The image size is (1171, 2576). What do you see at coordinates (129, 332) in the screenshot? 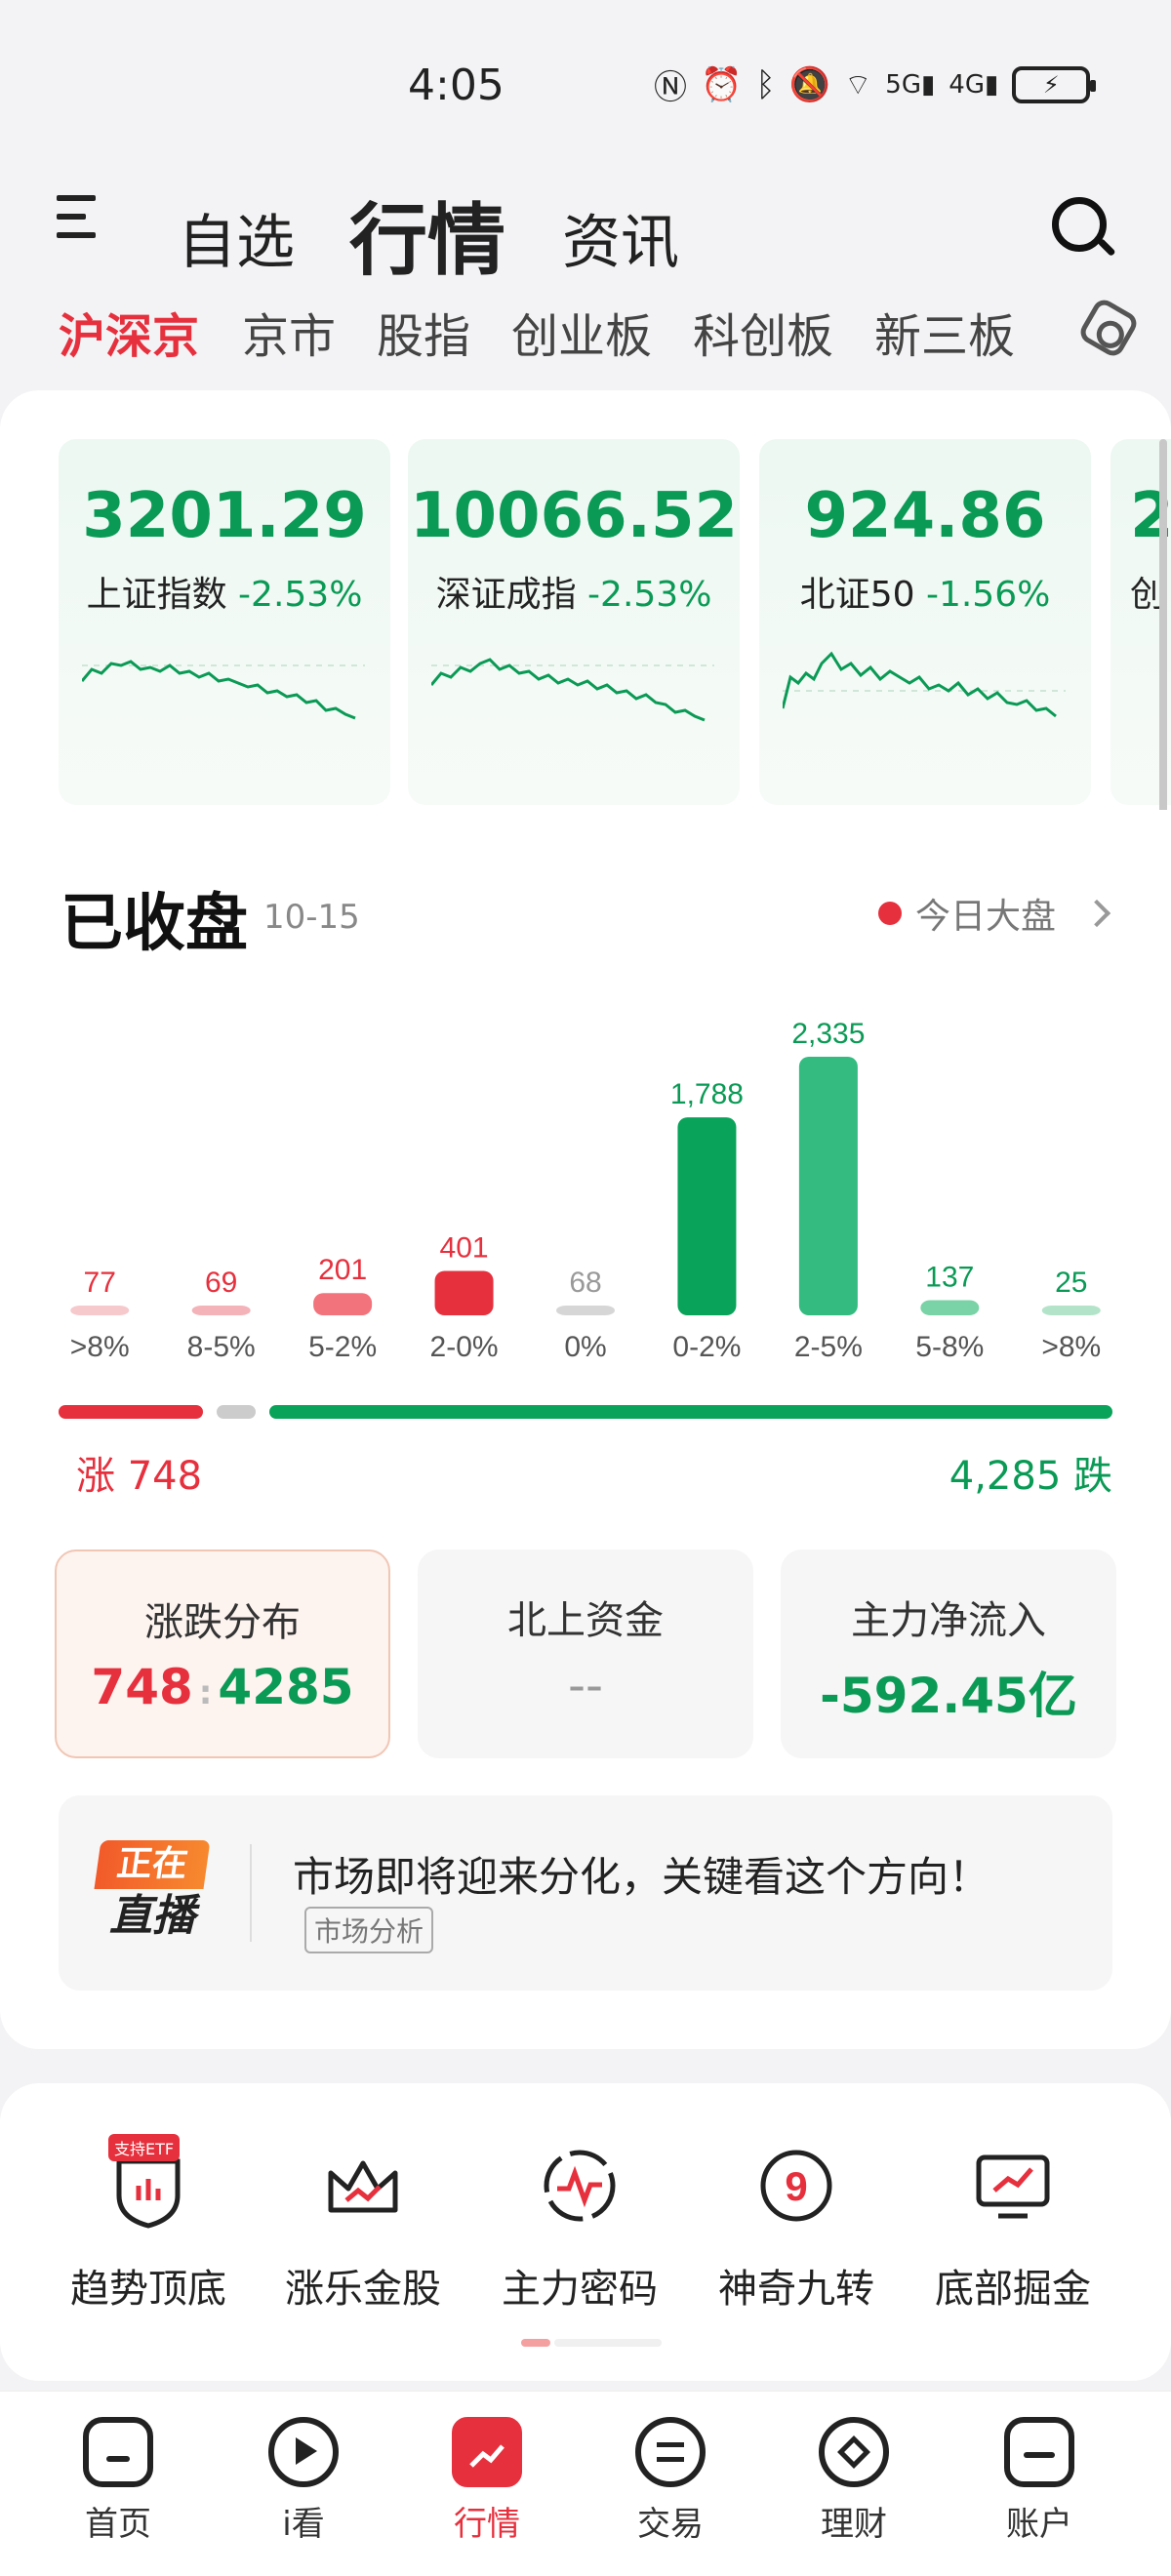
I see `subtab-hsj: 沪深京` at bounding box center [129, 332].